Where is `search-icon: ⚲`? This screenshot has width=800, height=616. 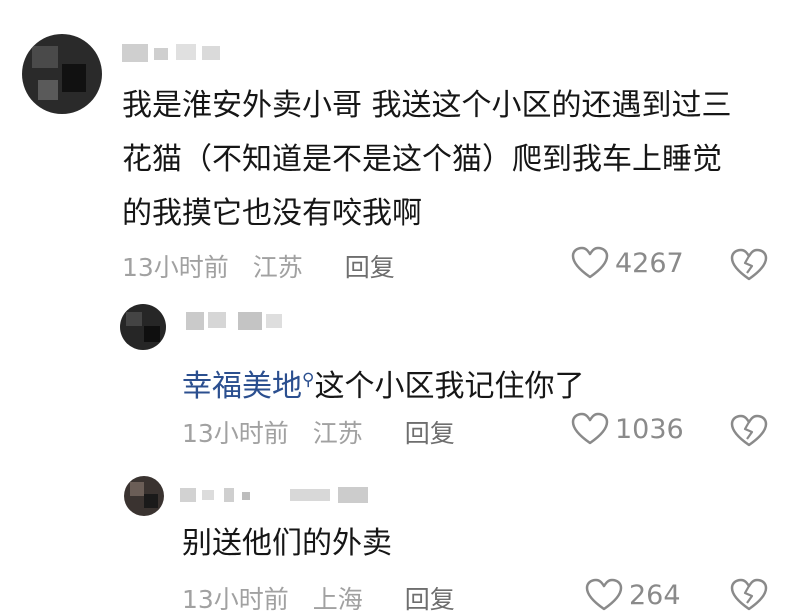
search-icon: ⚲ is located at coordinates (308, 380).